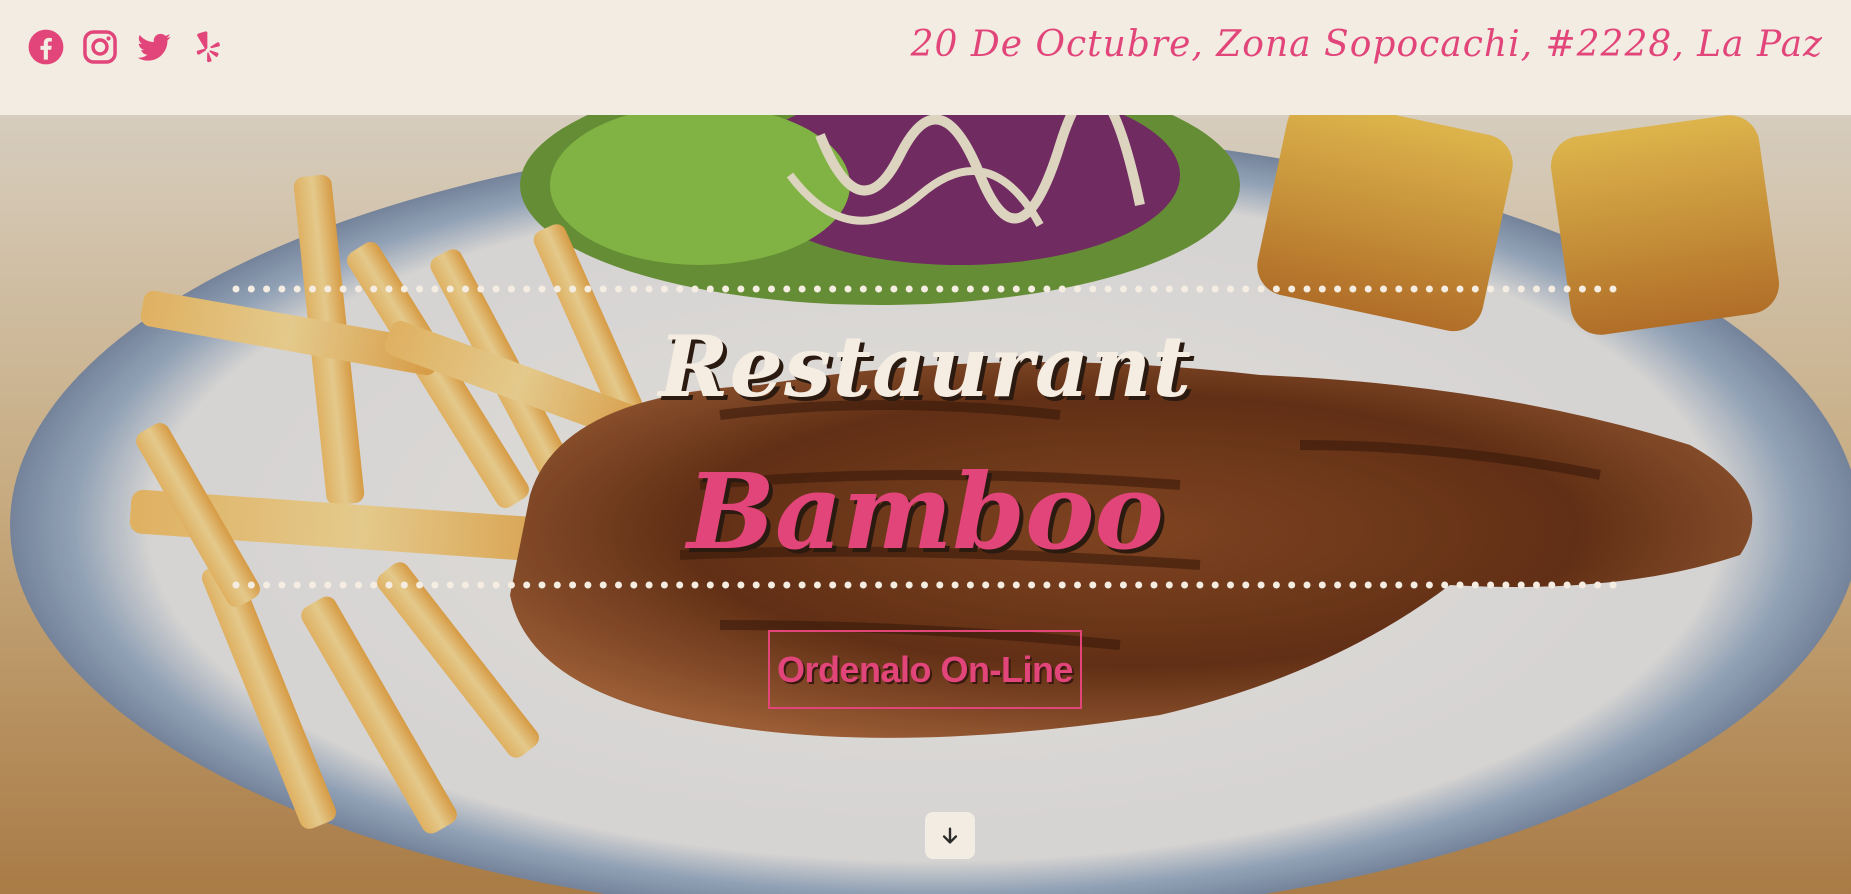 This screenshot has height=894, width=1851. I want to click on order-online-button: Ordenalo On-Line, so click(925, 669).